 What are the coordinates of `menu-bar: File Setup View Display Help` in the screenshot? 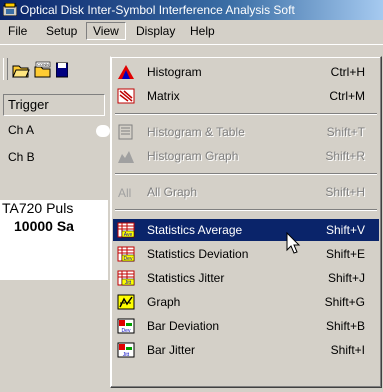 It's located at (191, 30).